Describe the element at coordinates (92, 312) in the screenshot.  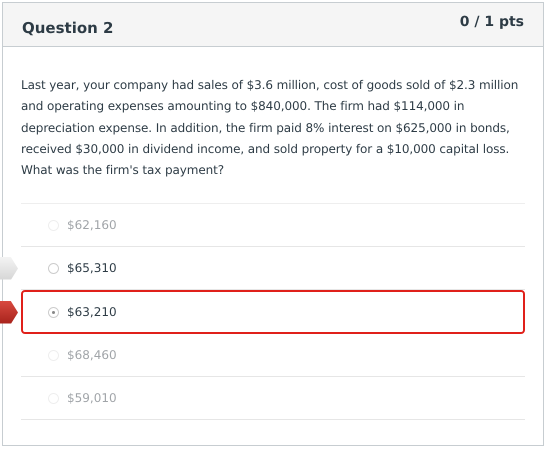
I see `answer-label: $63,210` at that location.